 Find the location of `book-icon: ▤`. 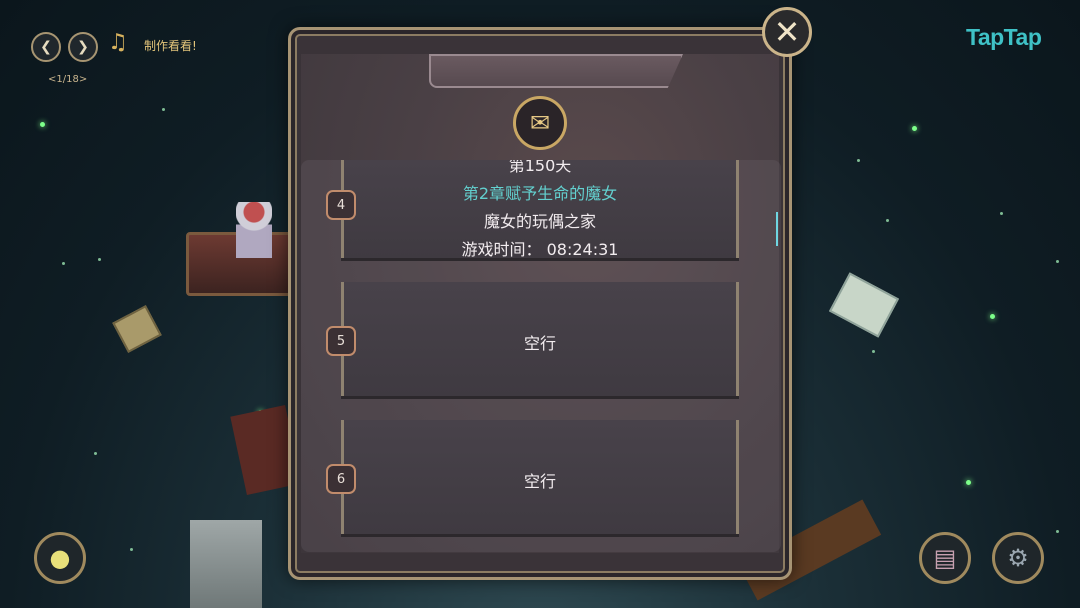

book-icon: ▤ is located at coordinates (945, 558).